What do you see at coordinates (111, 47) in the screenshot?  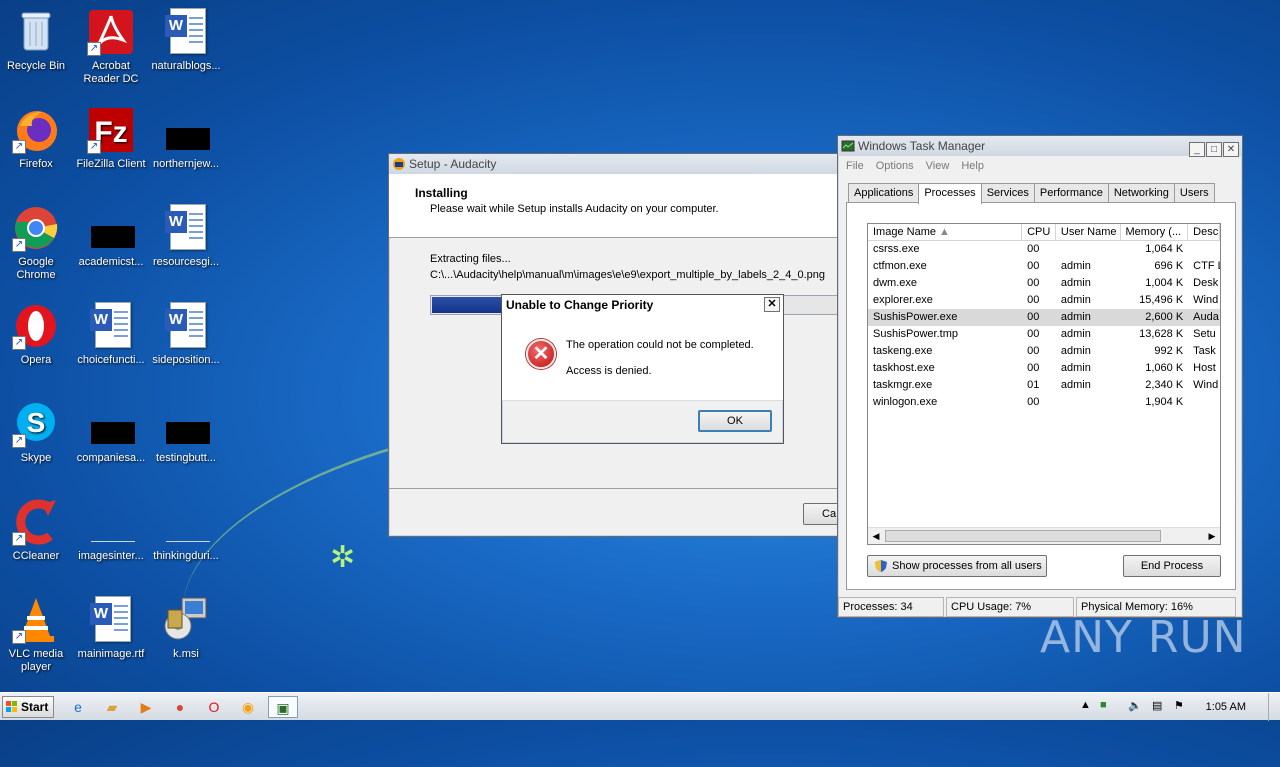 I see `desktop-icon-acrobat: ↗ Acrobat Reader DC` at bounding box center [111, 47].